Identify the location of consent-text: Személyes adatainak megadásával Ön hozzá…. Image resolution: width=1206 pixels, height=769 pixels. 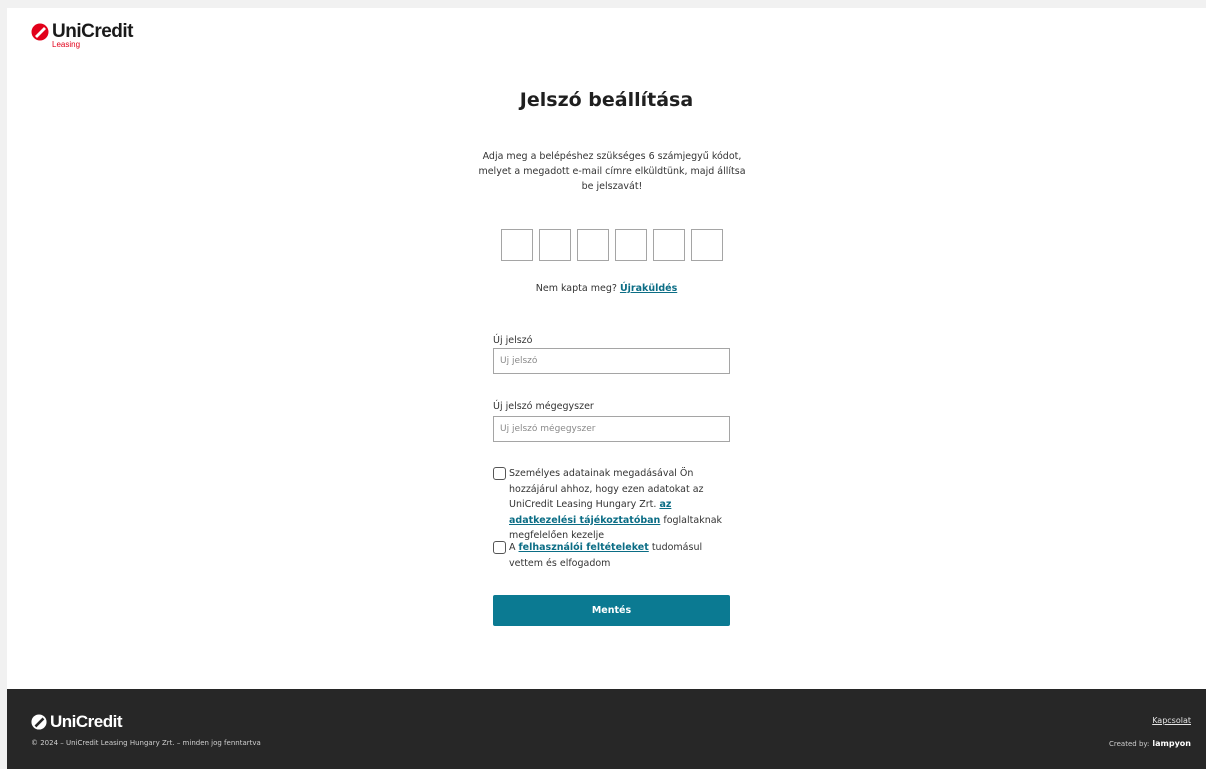
(621, 505).